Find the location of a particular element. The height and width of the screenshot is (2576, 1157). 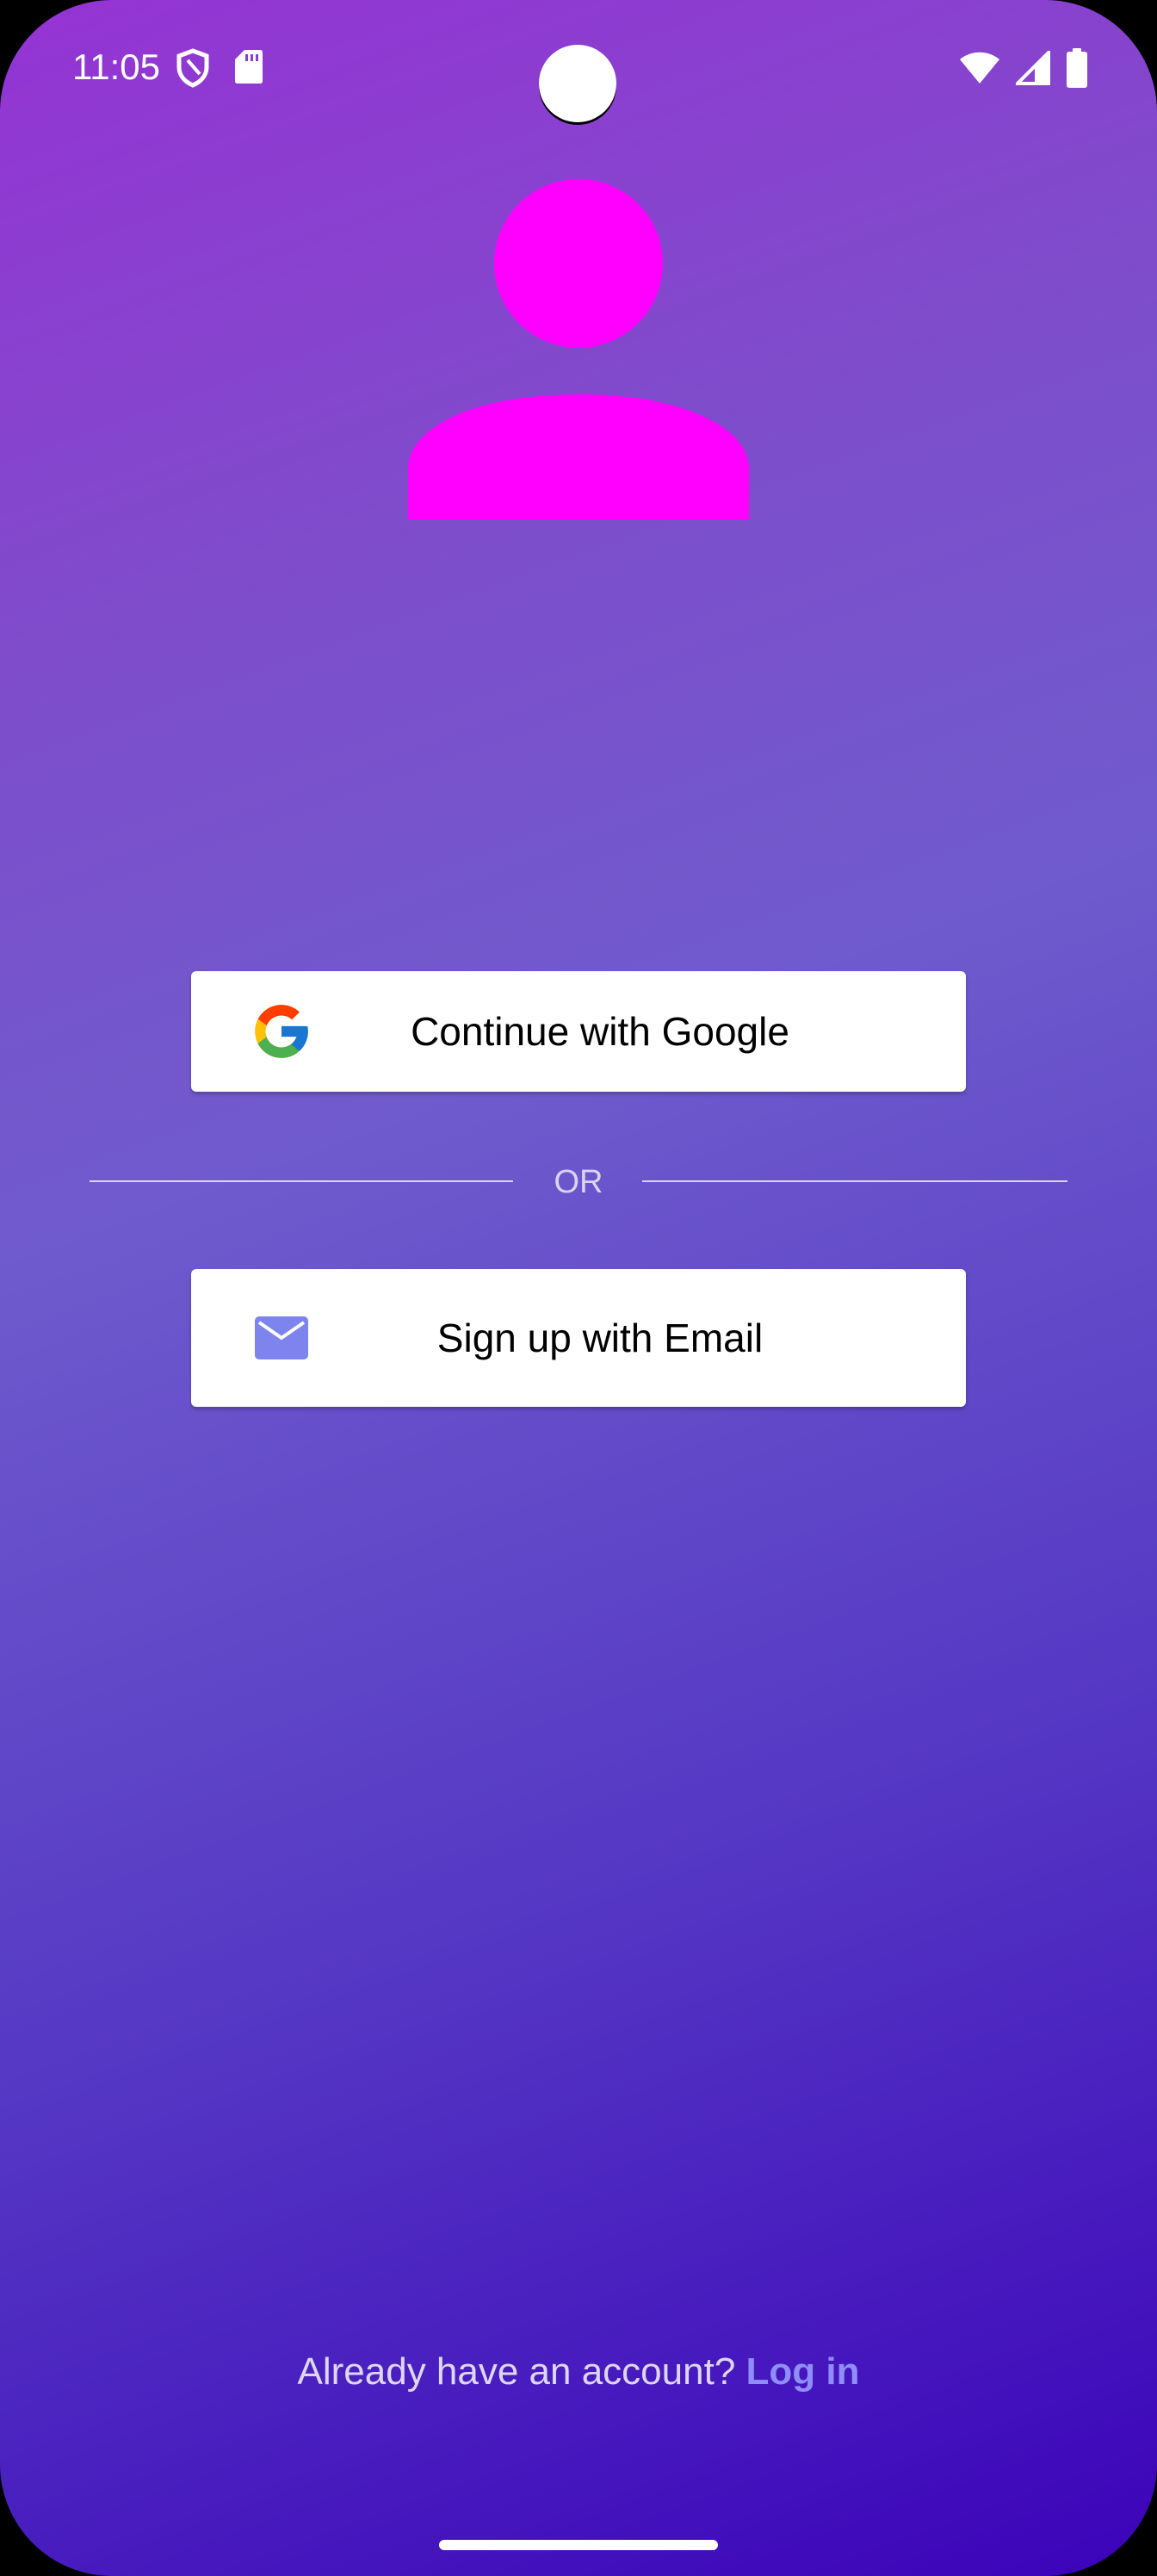

sd-card-icon is located at coordinates (249, 67).